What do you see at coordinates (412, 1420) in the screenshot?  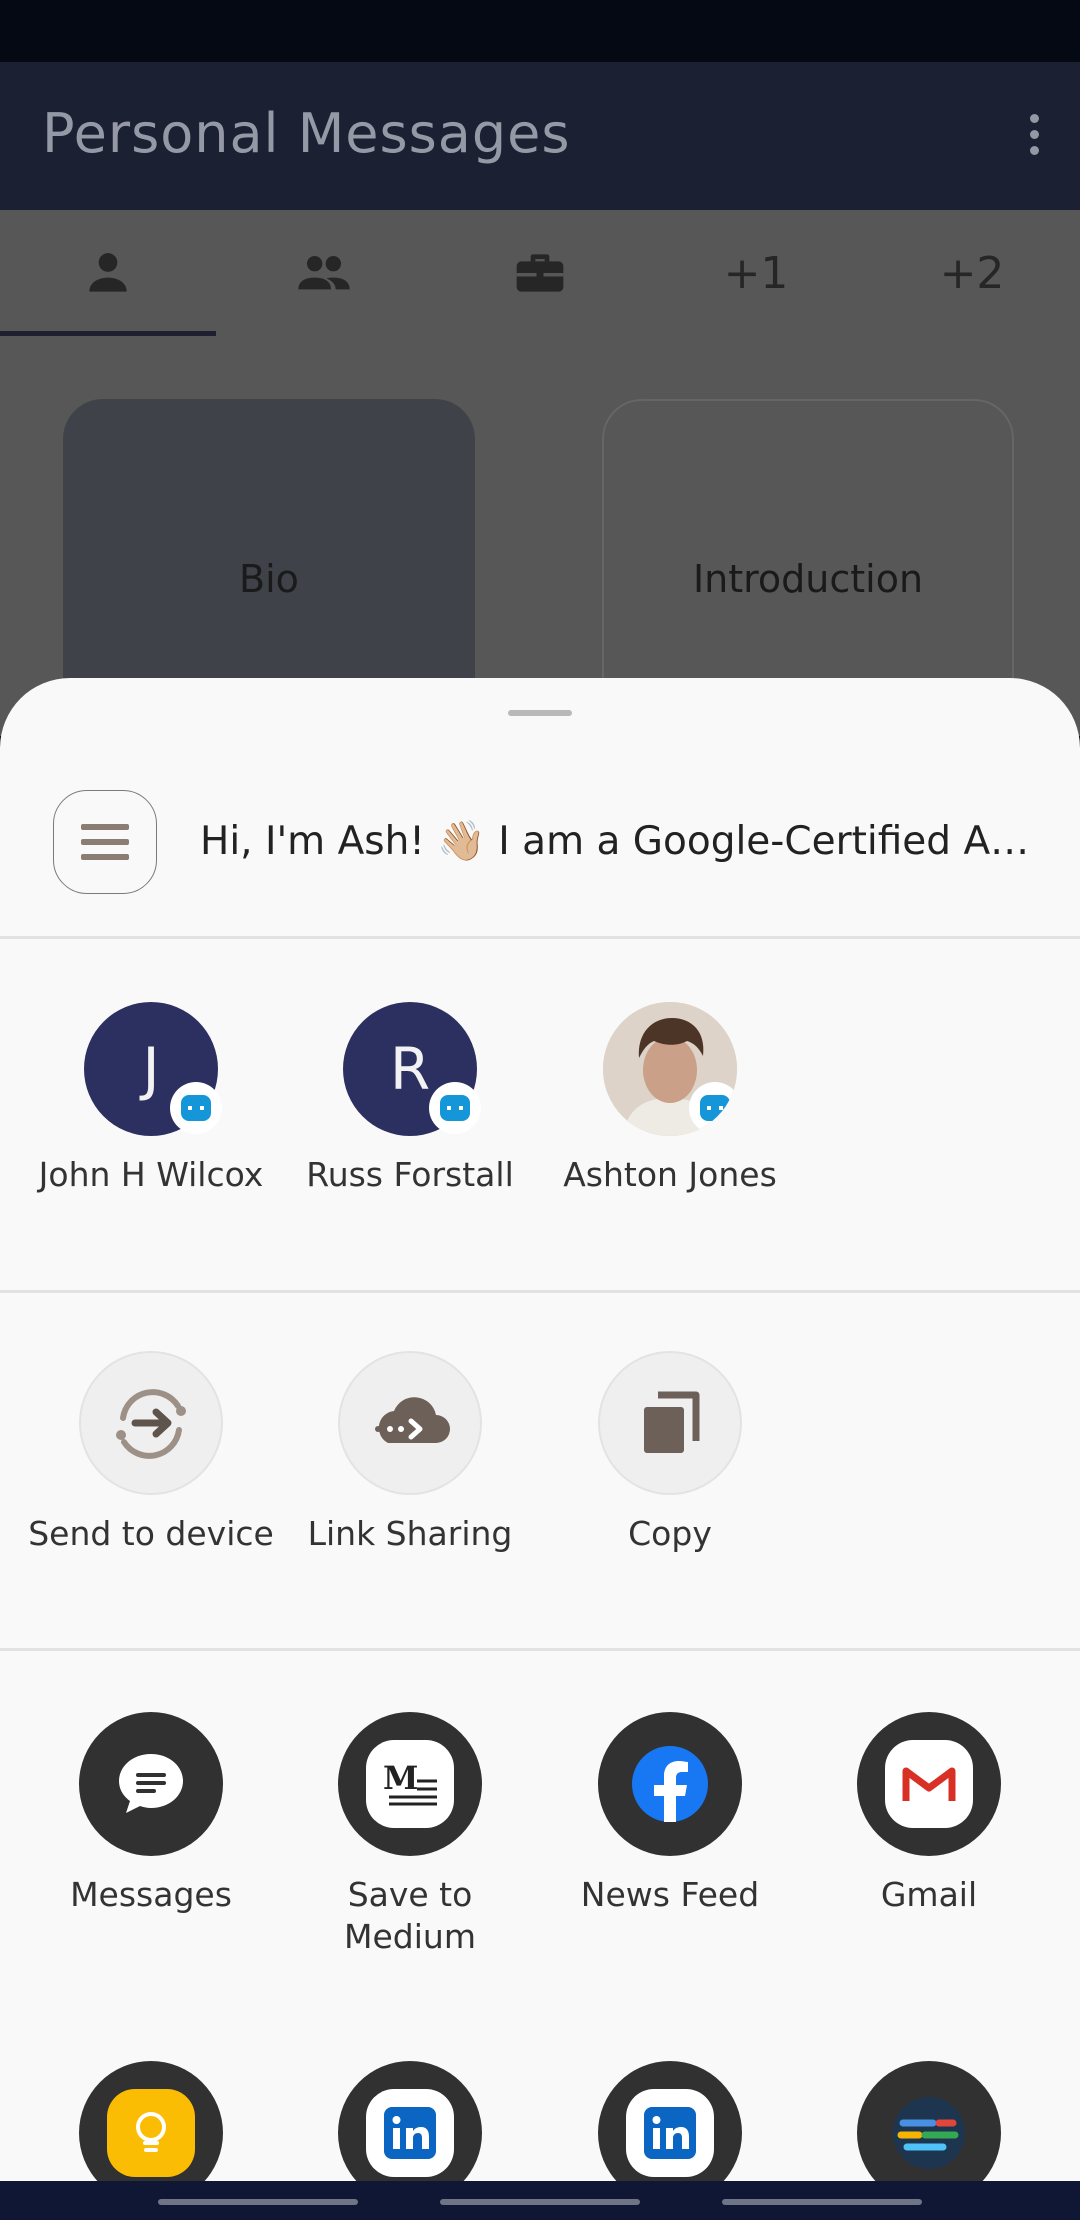 I see `cloud-link-icon` at bounding box center [412, 1420].